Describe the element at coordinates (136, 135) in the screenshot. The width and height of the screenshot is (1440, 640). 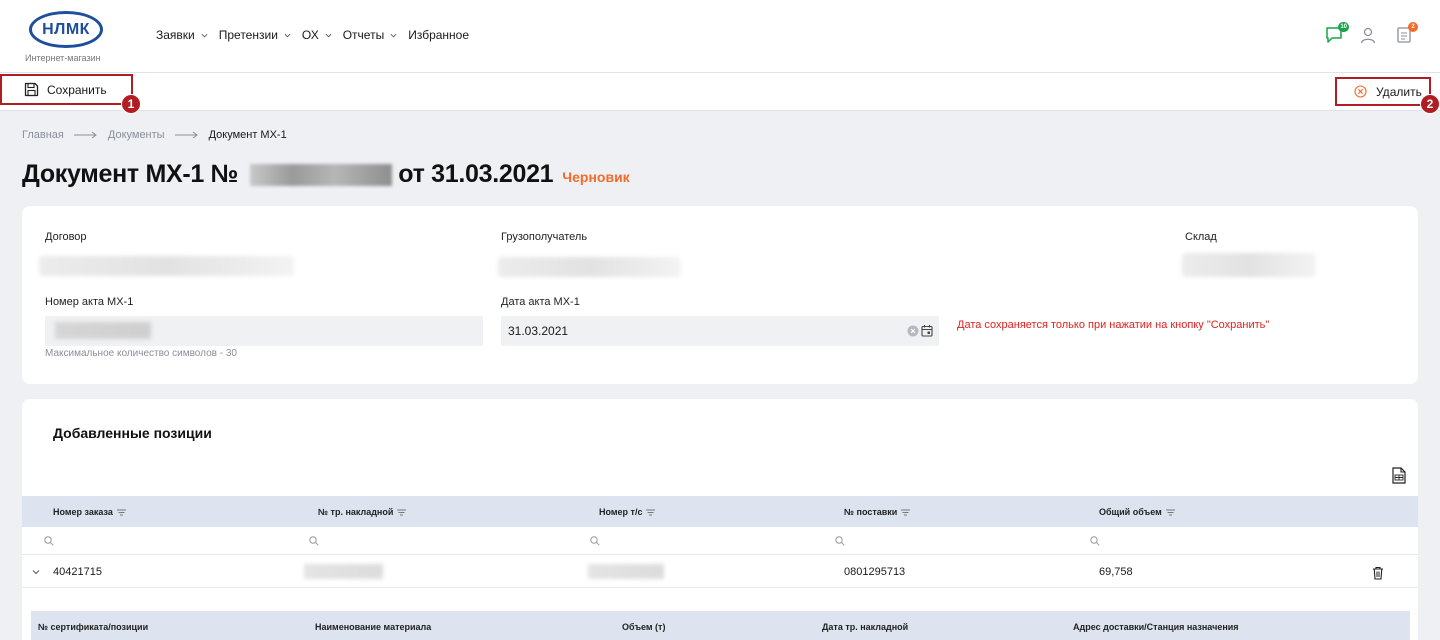
I see `breadcrumb-documents: Документы` at that location.